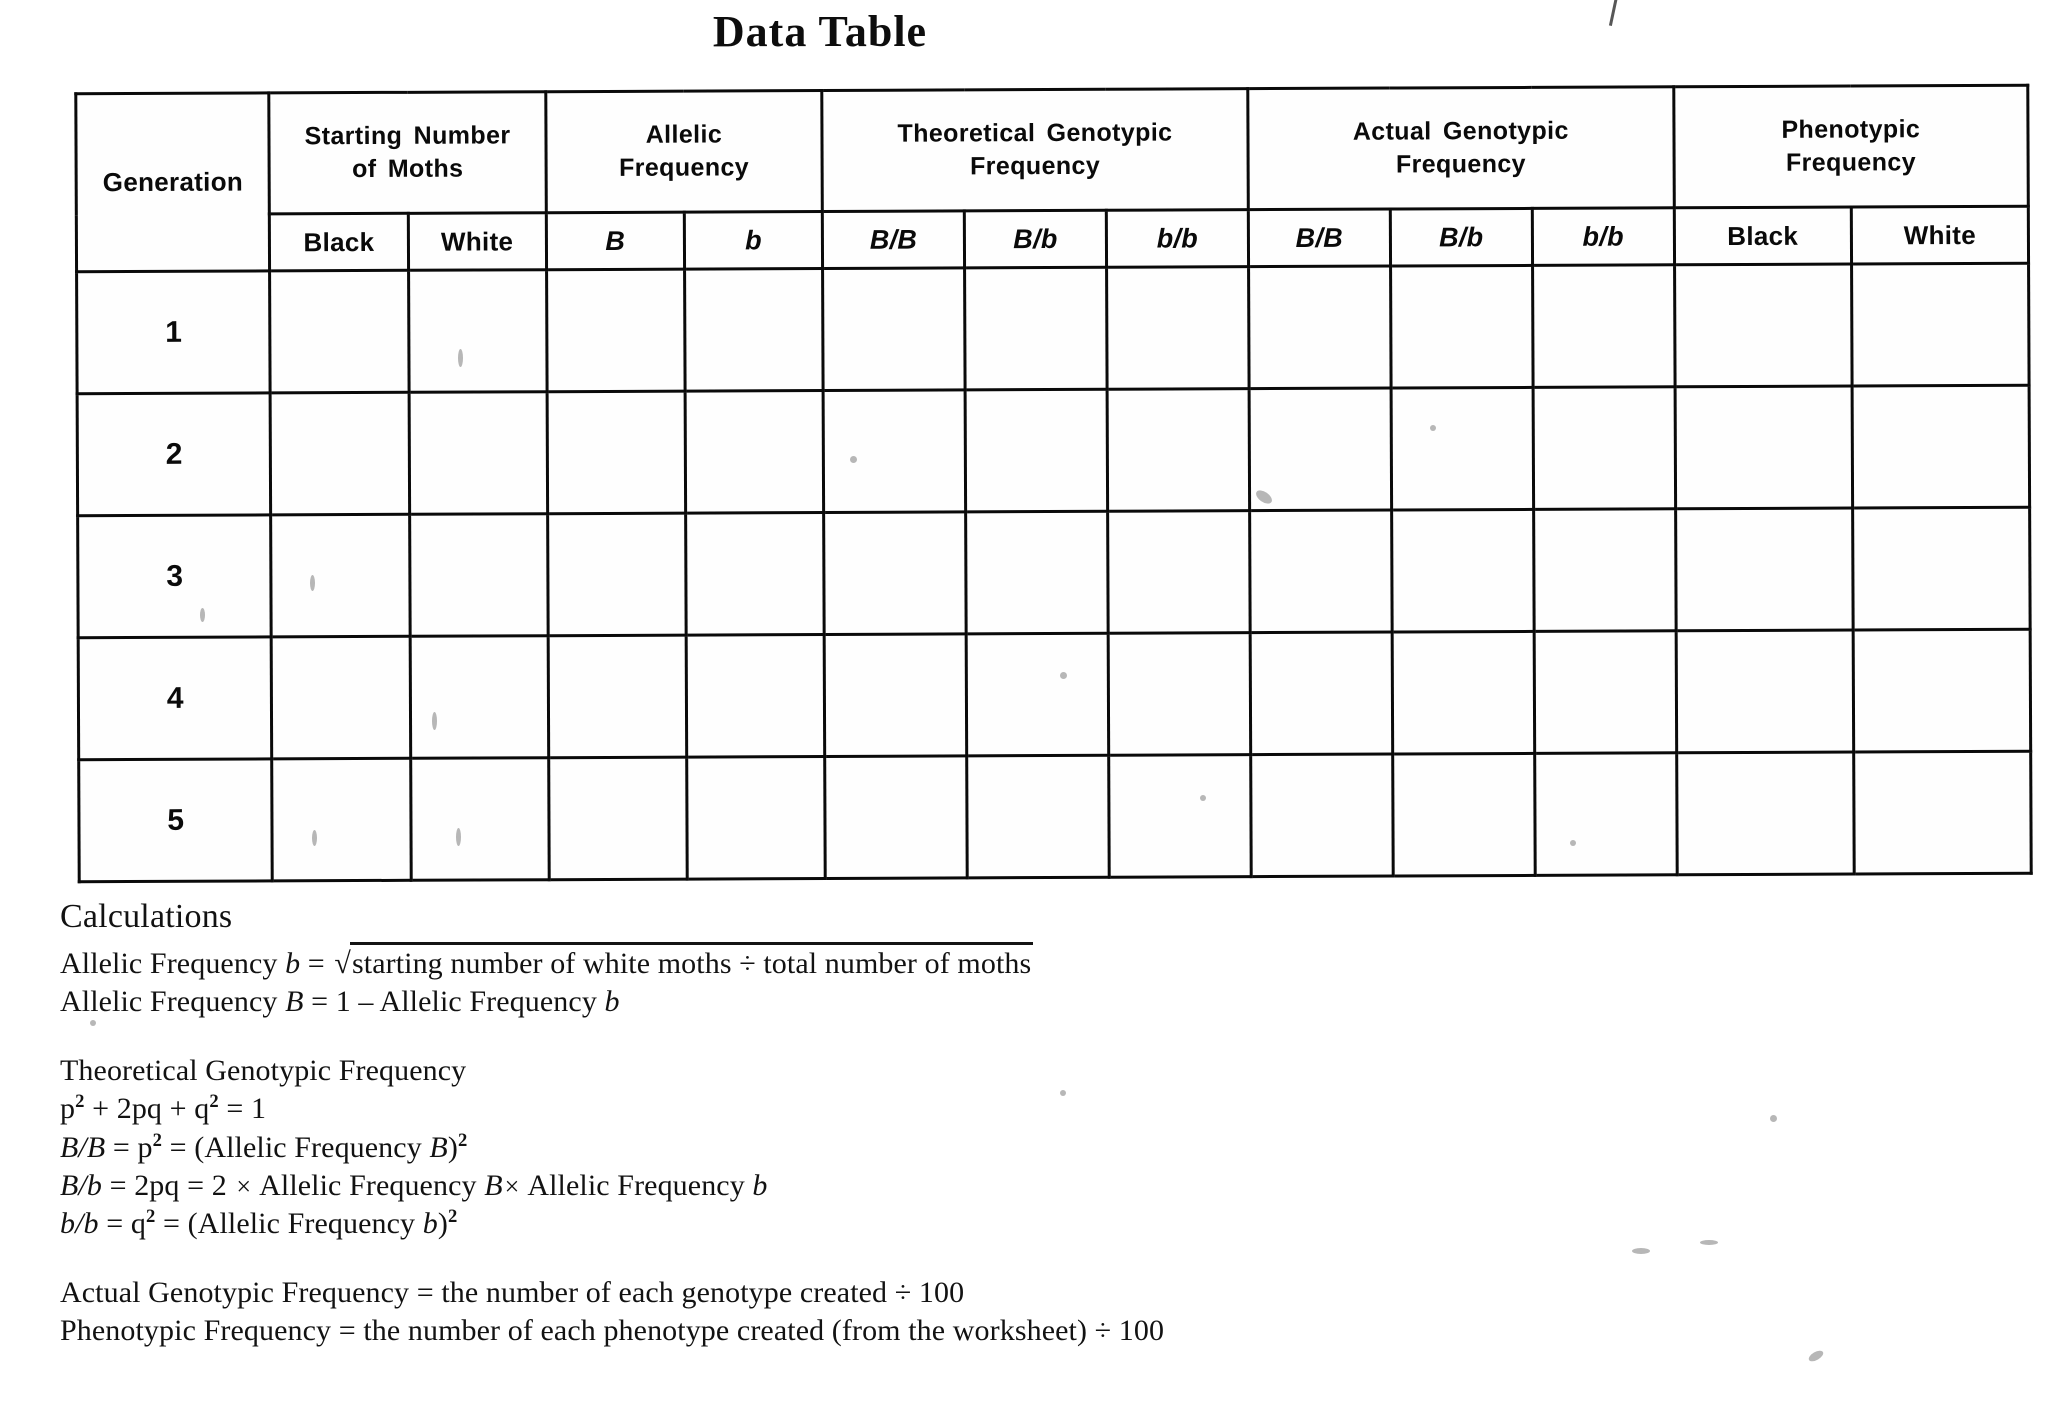  I want to click on generation-number: 4, so click(175, 698).